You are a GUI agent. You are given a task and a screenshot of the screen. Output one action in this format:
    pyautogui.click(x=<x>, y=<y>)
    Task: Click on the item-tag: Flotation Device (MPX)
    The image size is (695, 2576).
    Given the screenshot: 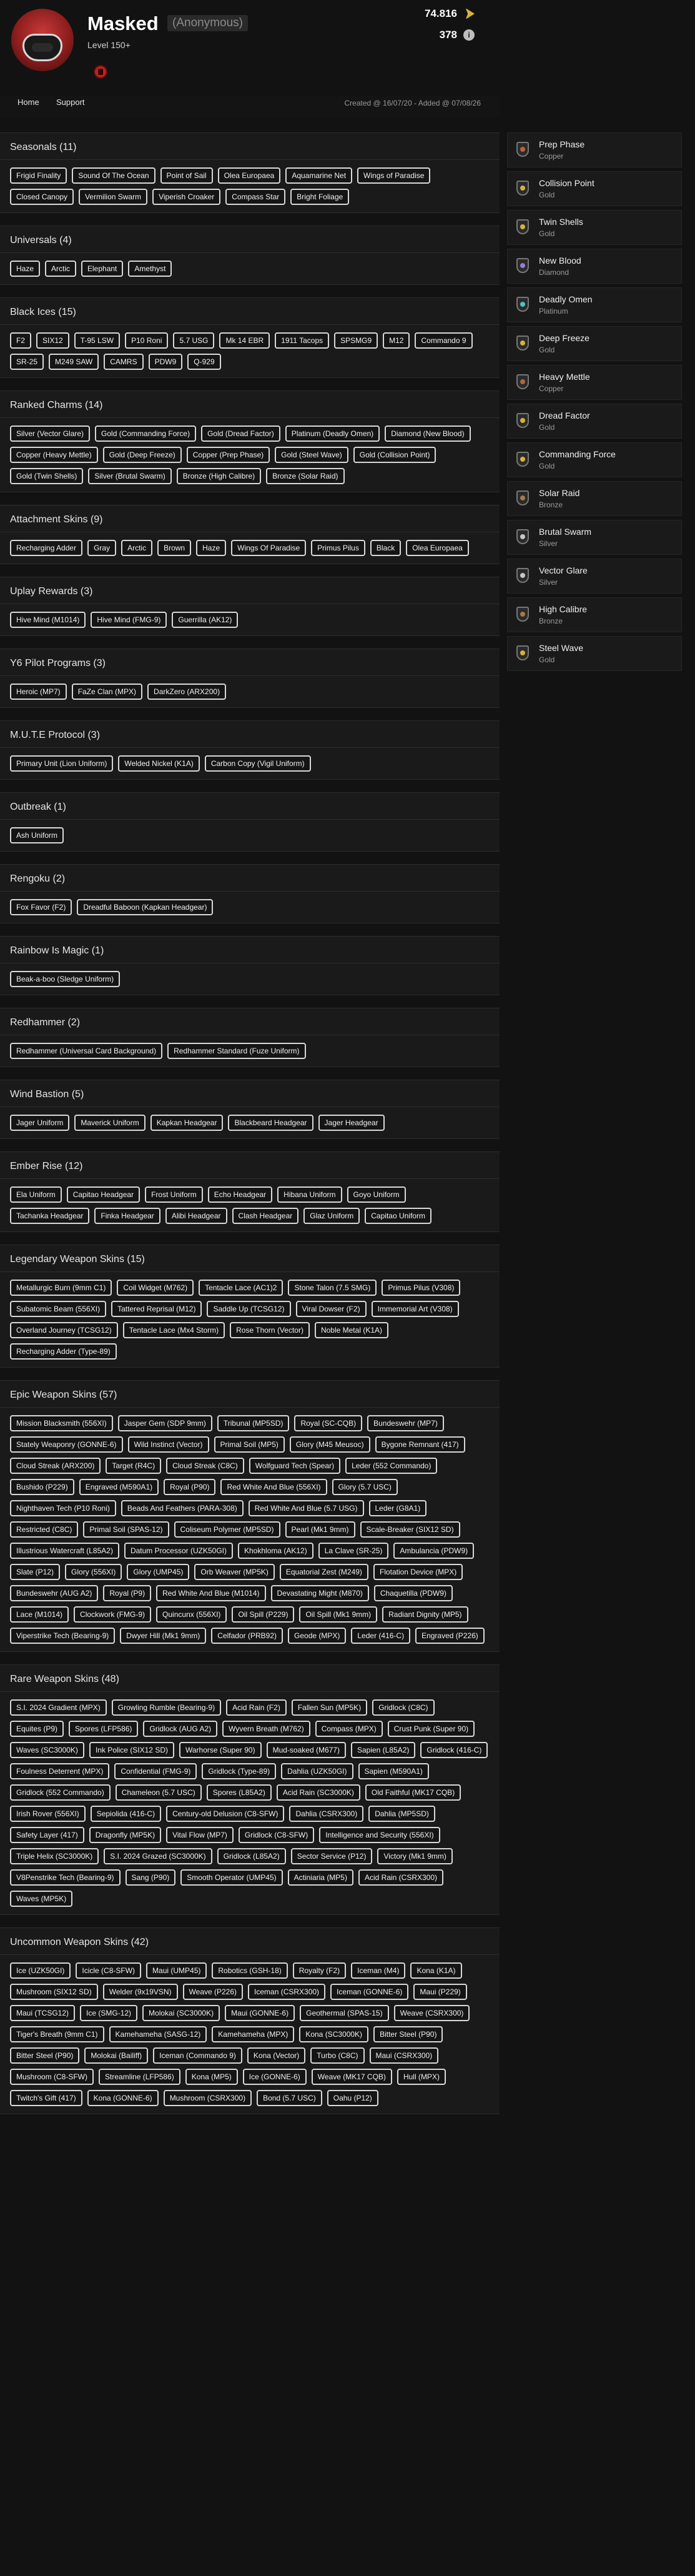 What is the action you would take?
    pyautogui.click(x=418, y=1572)
    